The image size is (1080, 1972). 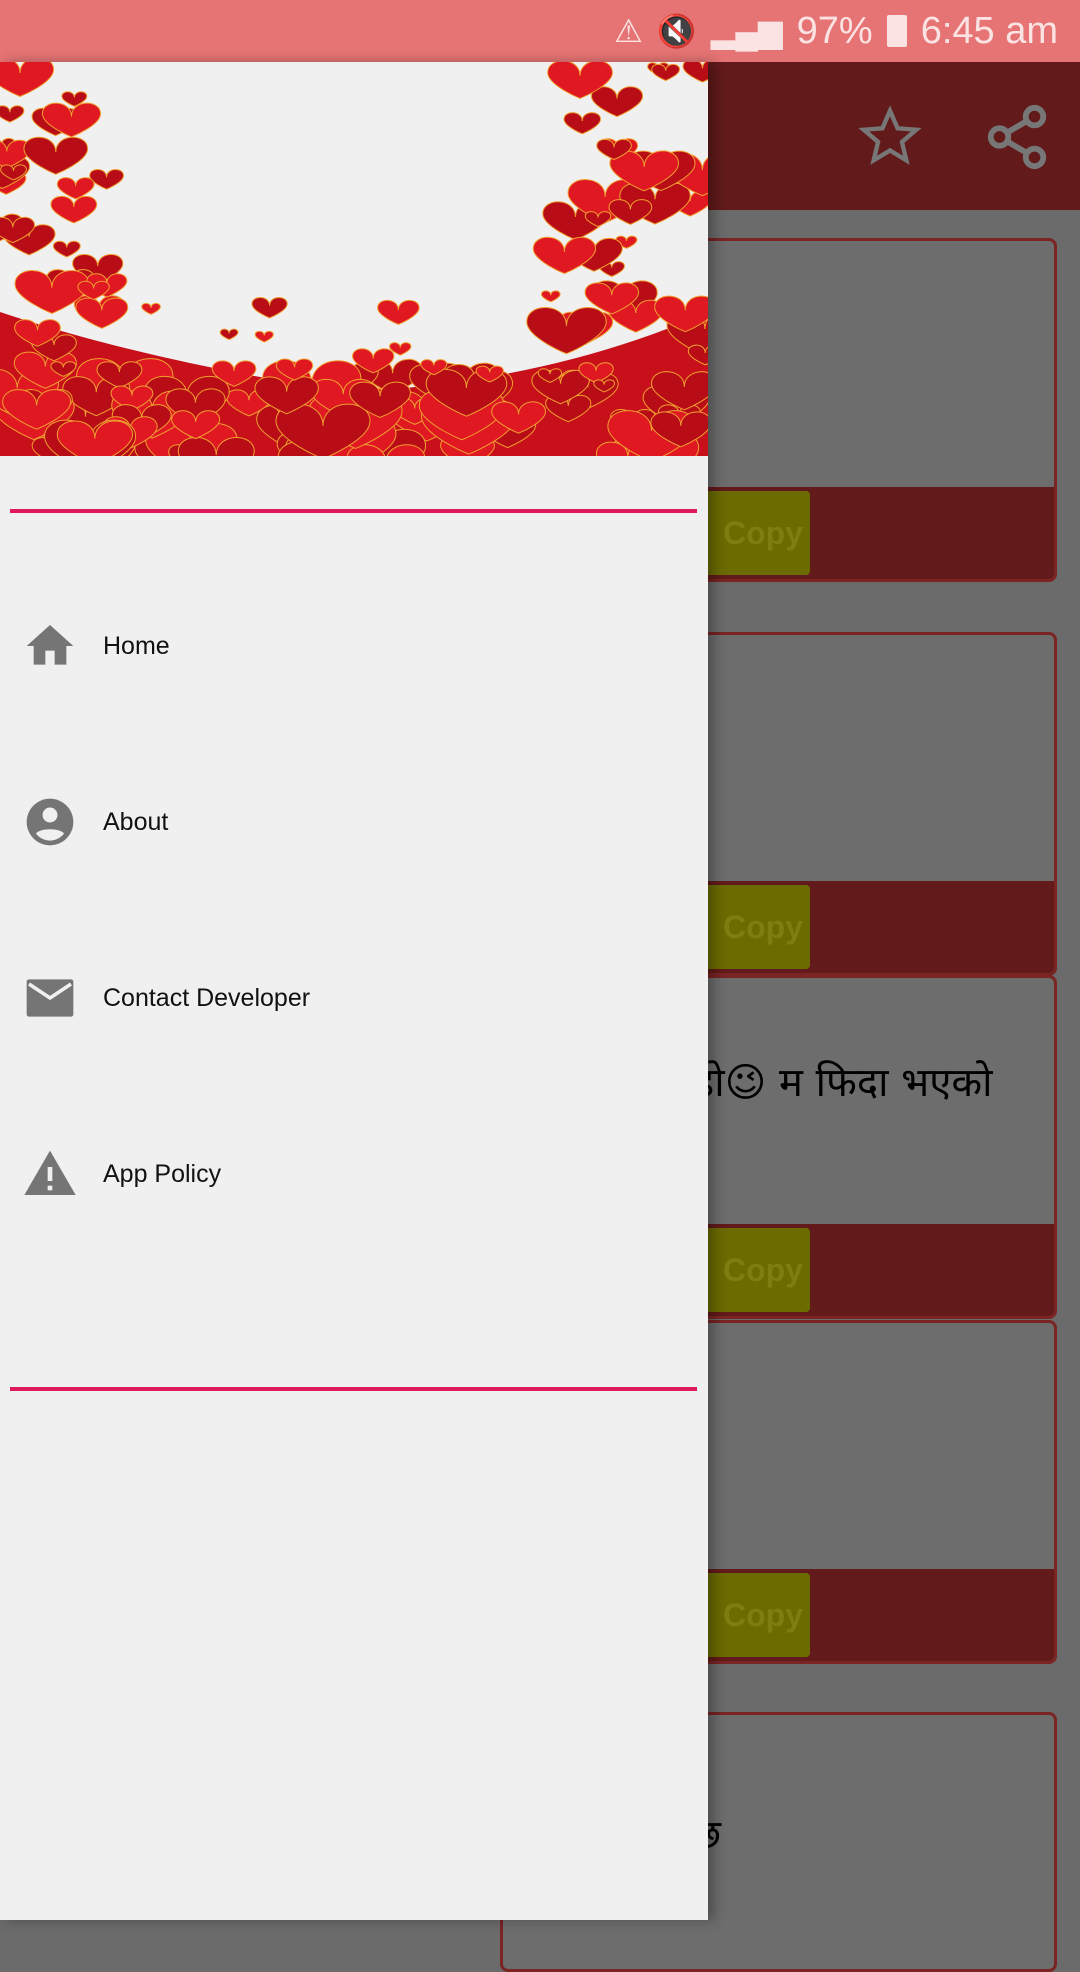 I want to click on star-icon, so click(x=890, y=135).